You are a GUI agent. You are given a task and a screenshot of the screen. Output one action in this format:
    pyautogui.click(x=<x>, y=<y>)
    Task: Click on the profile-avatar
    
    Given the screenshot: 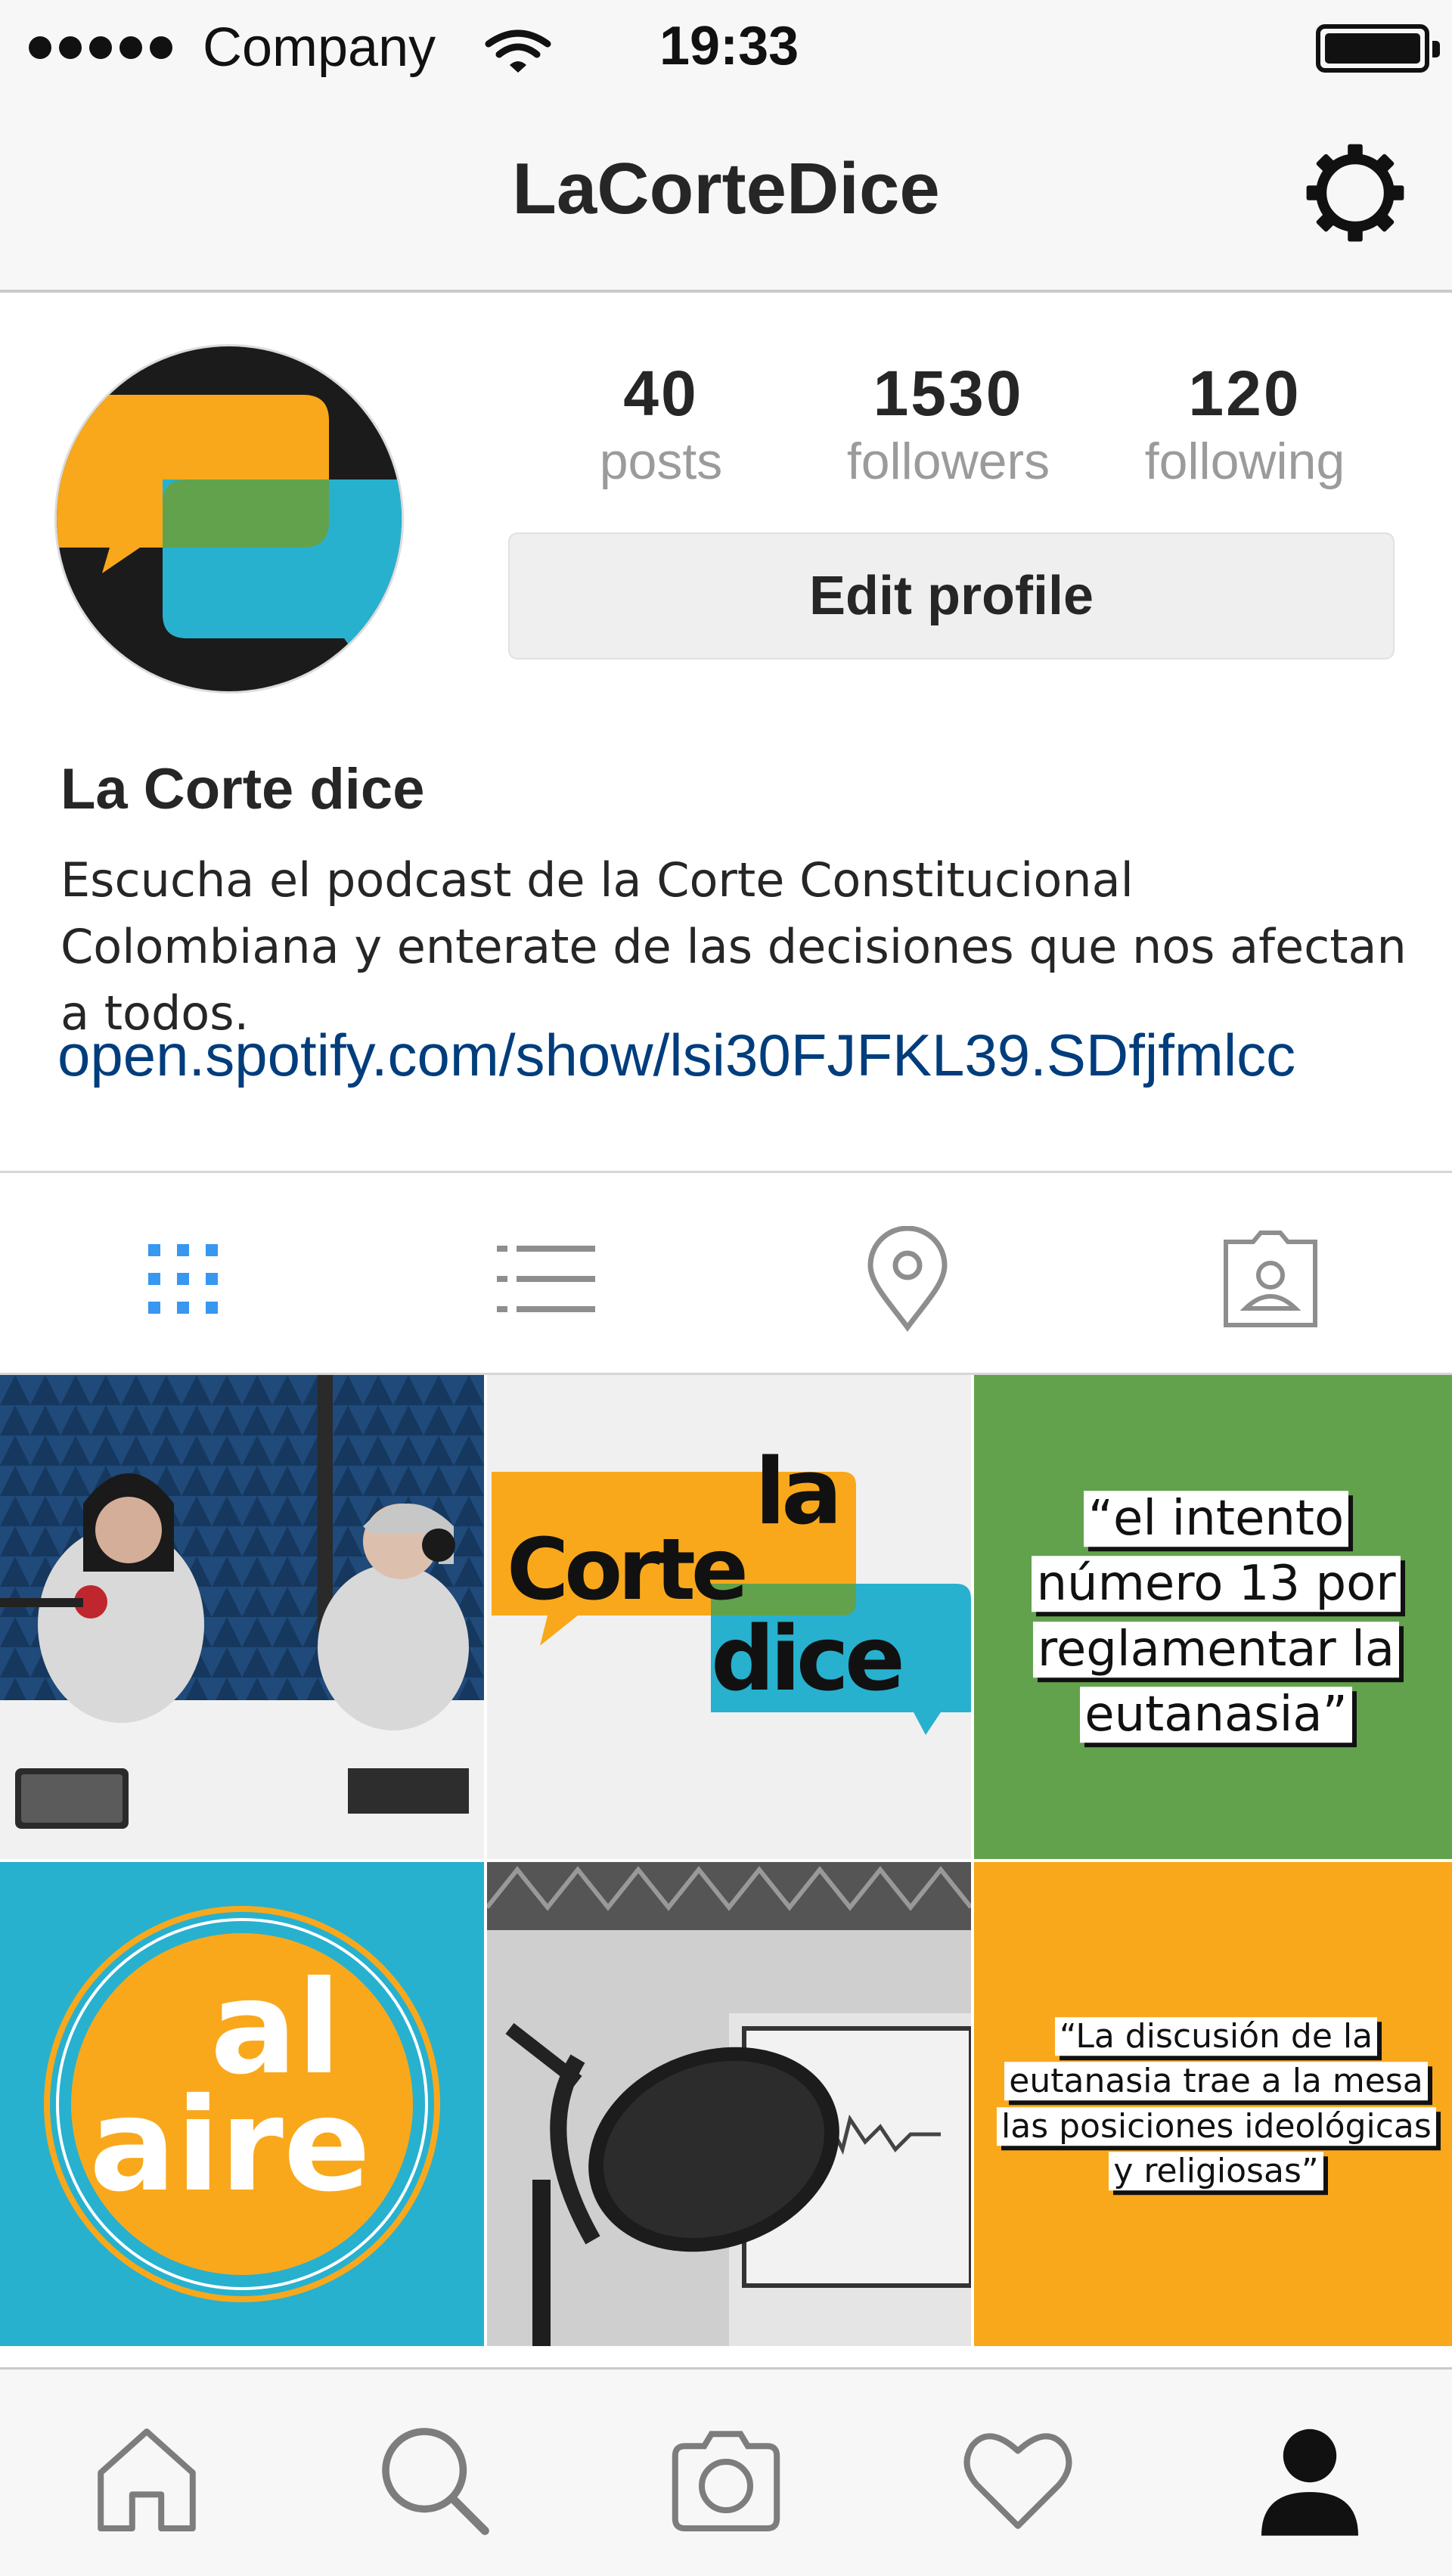 What is the action you would take?
    pyautogui.click(x=229, y=519)
    